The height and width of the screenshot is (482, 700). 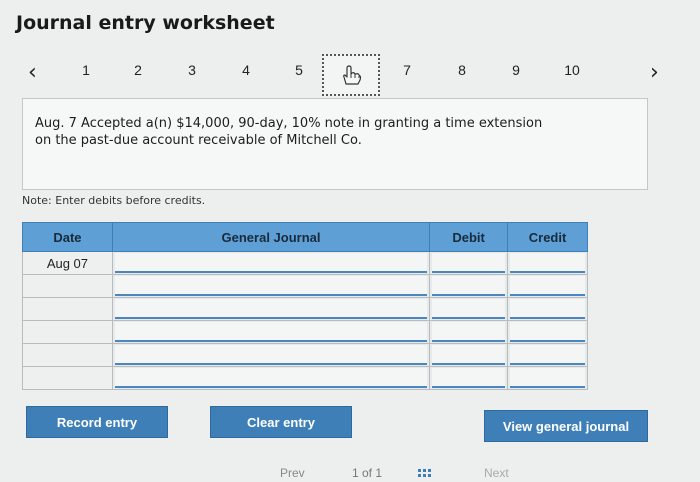 I want to click on step-2: 2, so click(x=138, y=70).